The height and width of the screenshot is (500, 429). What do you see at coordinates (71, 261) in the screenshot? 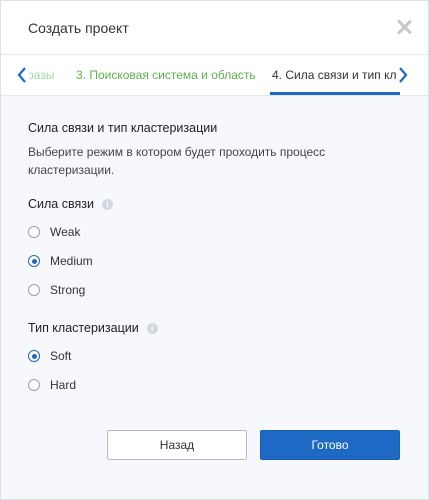
I see `radio-label: Medium` at bounding box center [71, 261].